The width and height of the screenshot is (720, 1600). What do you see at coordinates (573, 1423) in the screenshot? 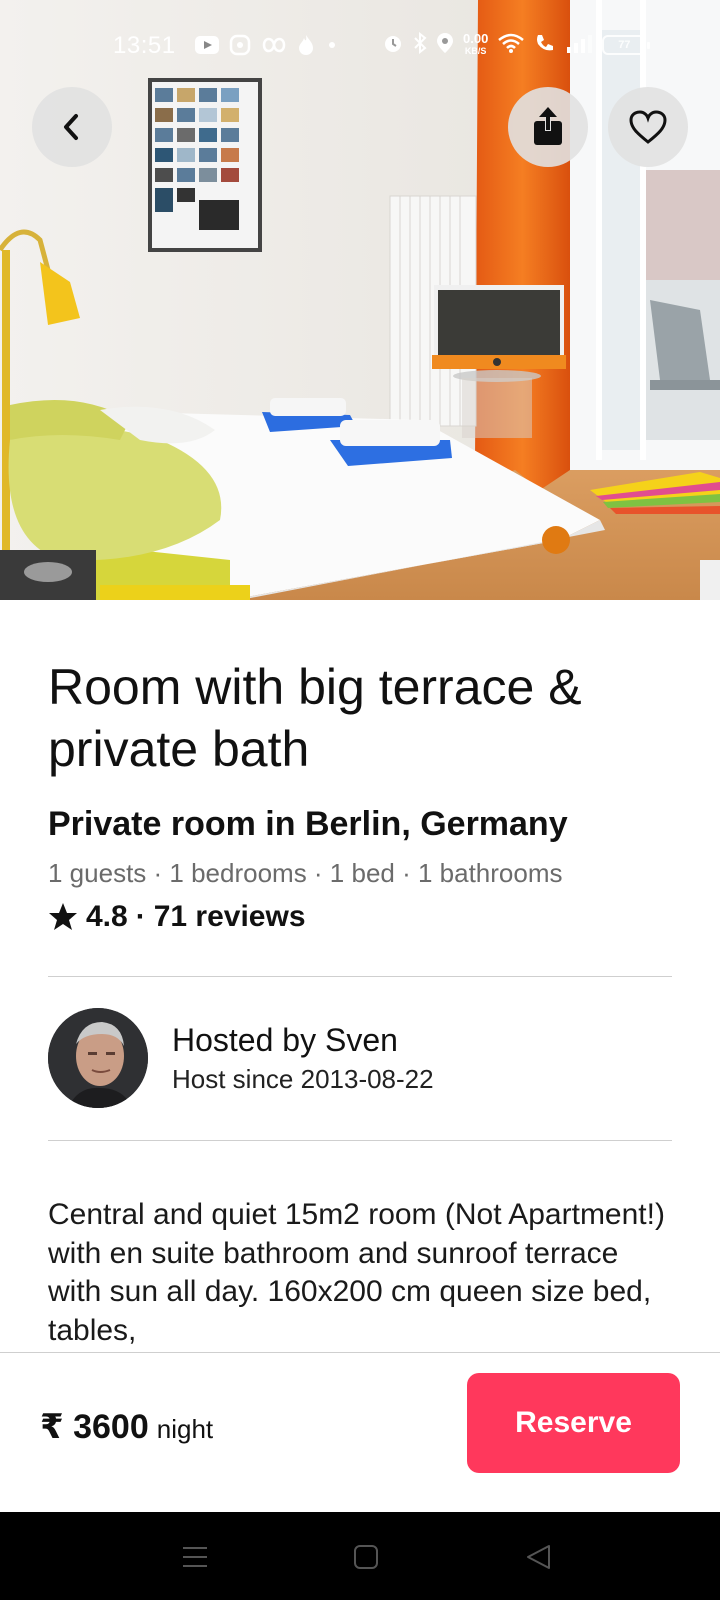
I see `reserve-button: Reserve` at bounding box center [573, 1423].